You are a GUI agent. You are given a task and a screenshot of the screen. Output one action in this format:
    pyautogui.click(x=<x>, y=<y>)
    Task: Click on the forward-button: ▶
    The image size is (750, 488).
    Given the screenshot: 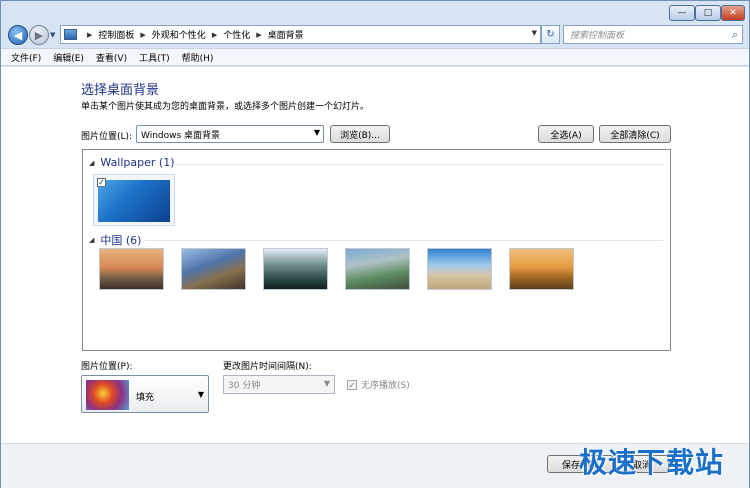 What is the action you would take?
    pyautogui.click(x=39, y=35)
    